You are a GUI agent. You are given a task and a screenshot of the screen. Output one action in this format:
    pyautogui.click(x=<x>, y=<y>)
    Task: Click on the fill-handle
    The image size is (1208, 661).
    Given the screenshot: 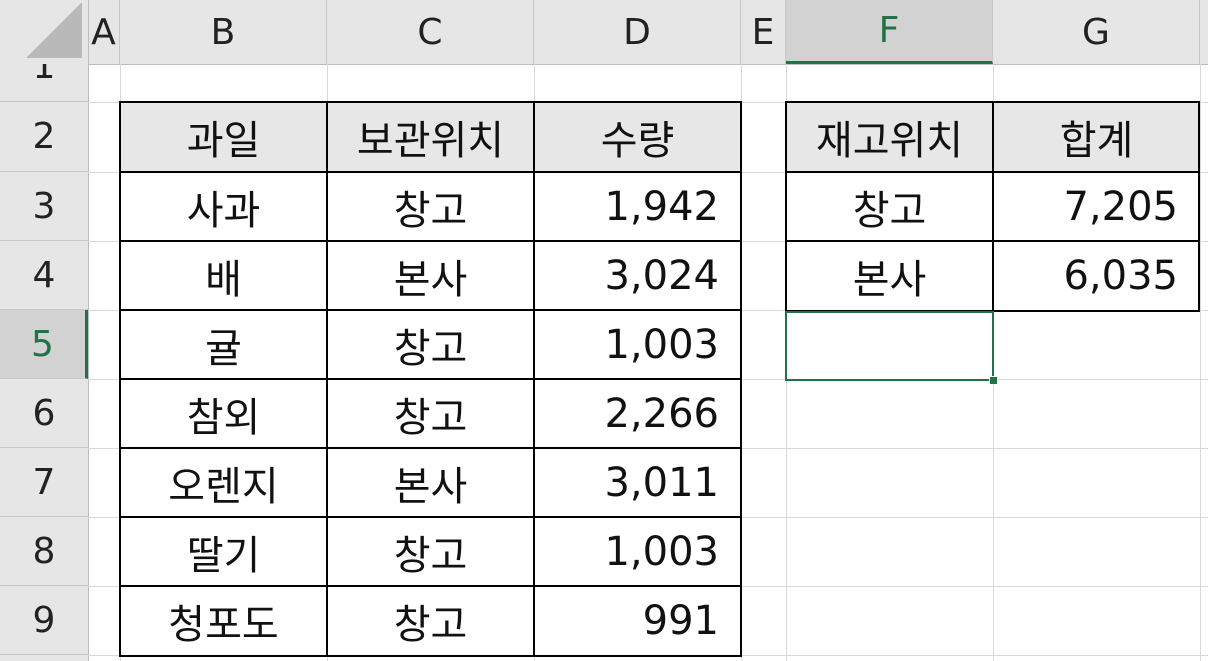 What is the action you would take?
    pyautogui.click(x=993, y=380)
    